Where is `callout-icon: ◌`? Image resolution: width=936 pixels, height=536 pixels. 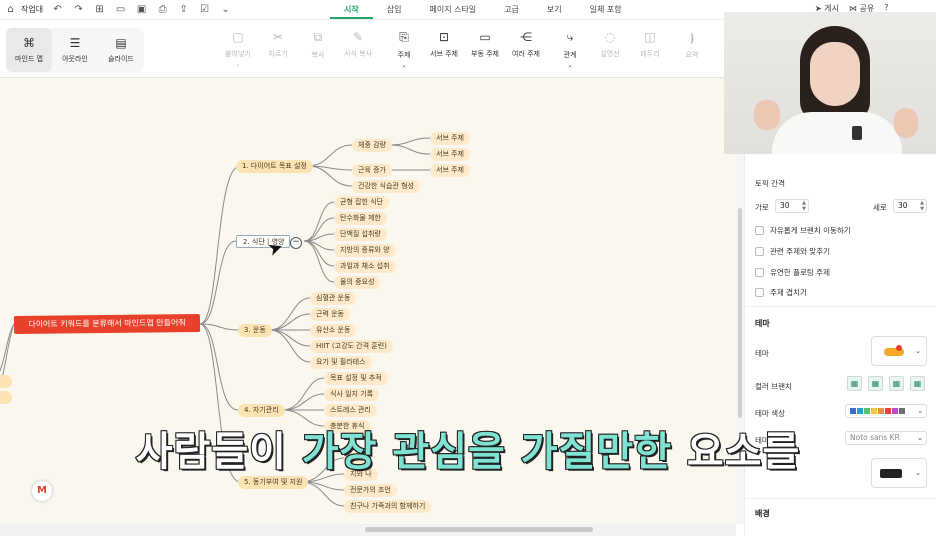
callout-icon: ◌ is located at coordinates (610, 37).